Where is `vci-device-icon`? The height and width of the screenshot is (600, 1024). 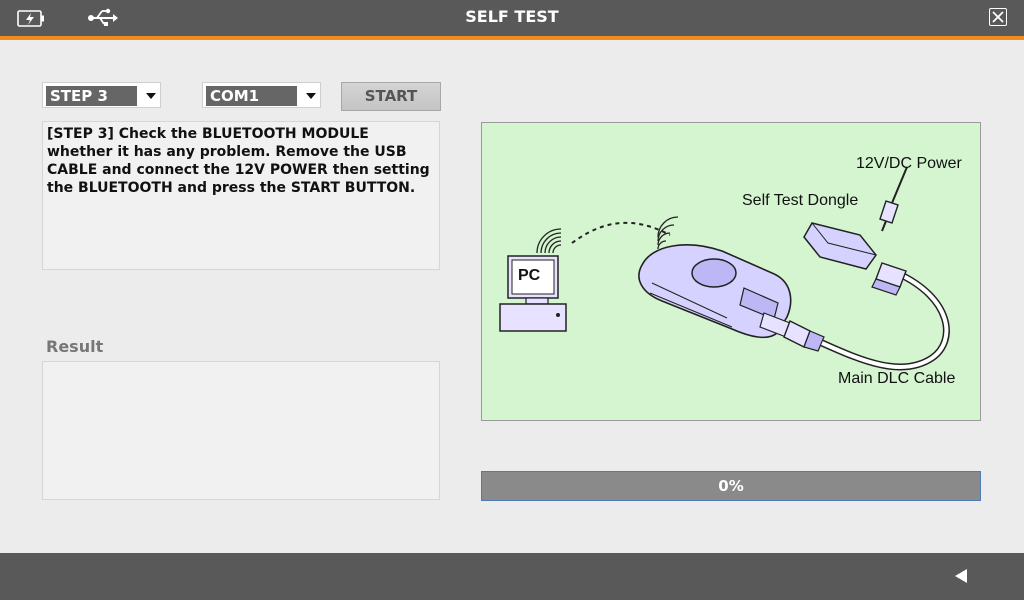 vci-device-icon is located at coordinates (715, 291).